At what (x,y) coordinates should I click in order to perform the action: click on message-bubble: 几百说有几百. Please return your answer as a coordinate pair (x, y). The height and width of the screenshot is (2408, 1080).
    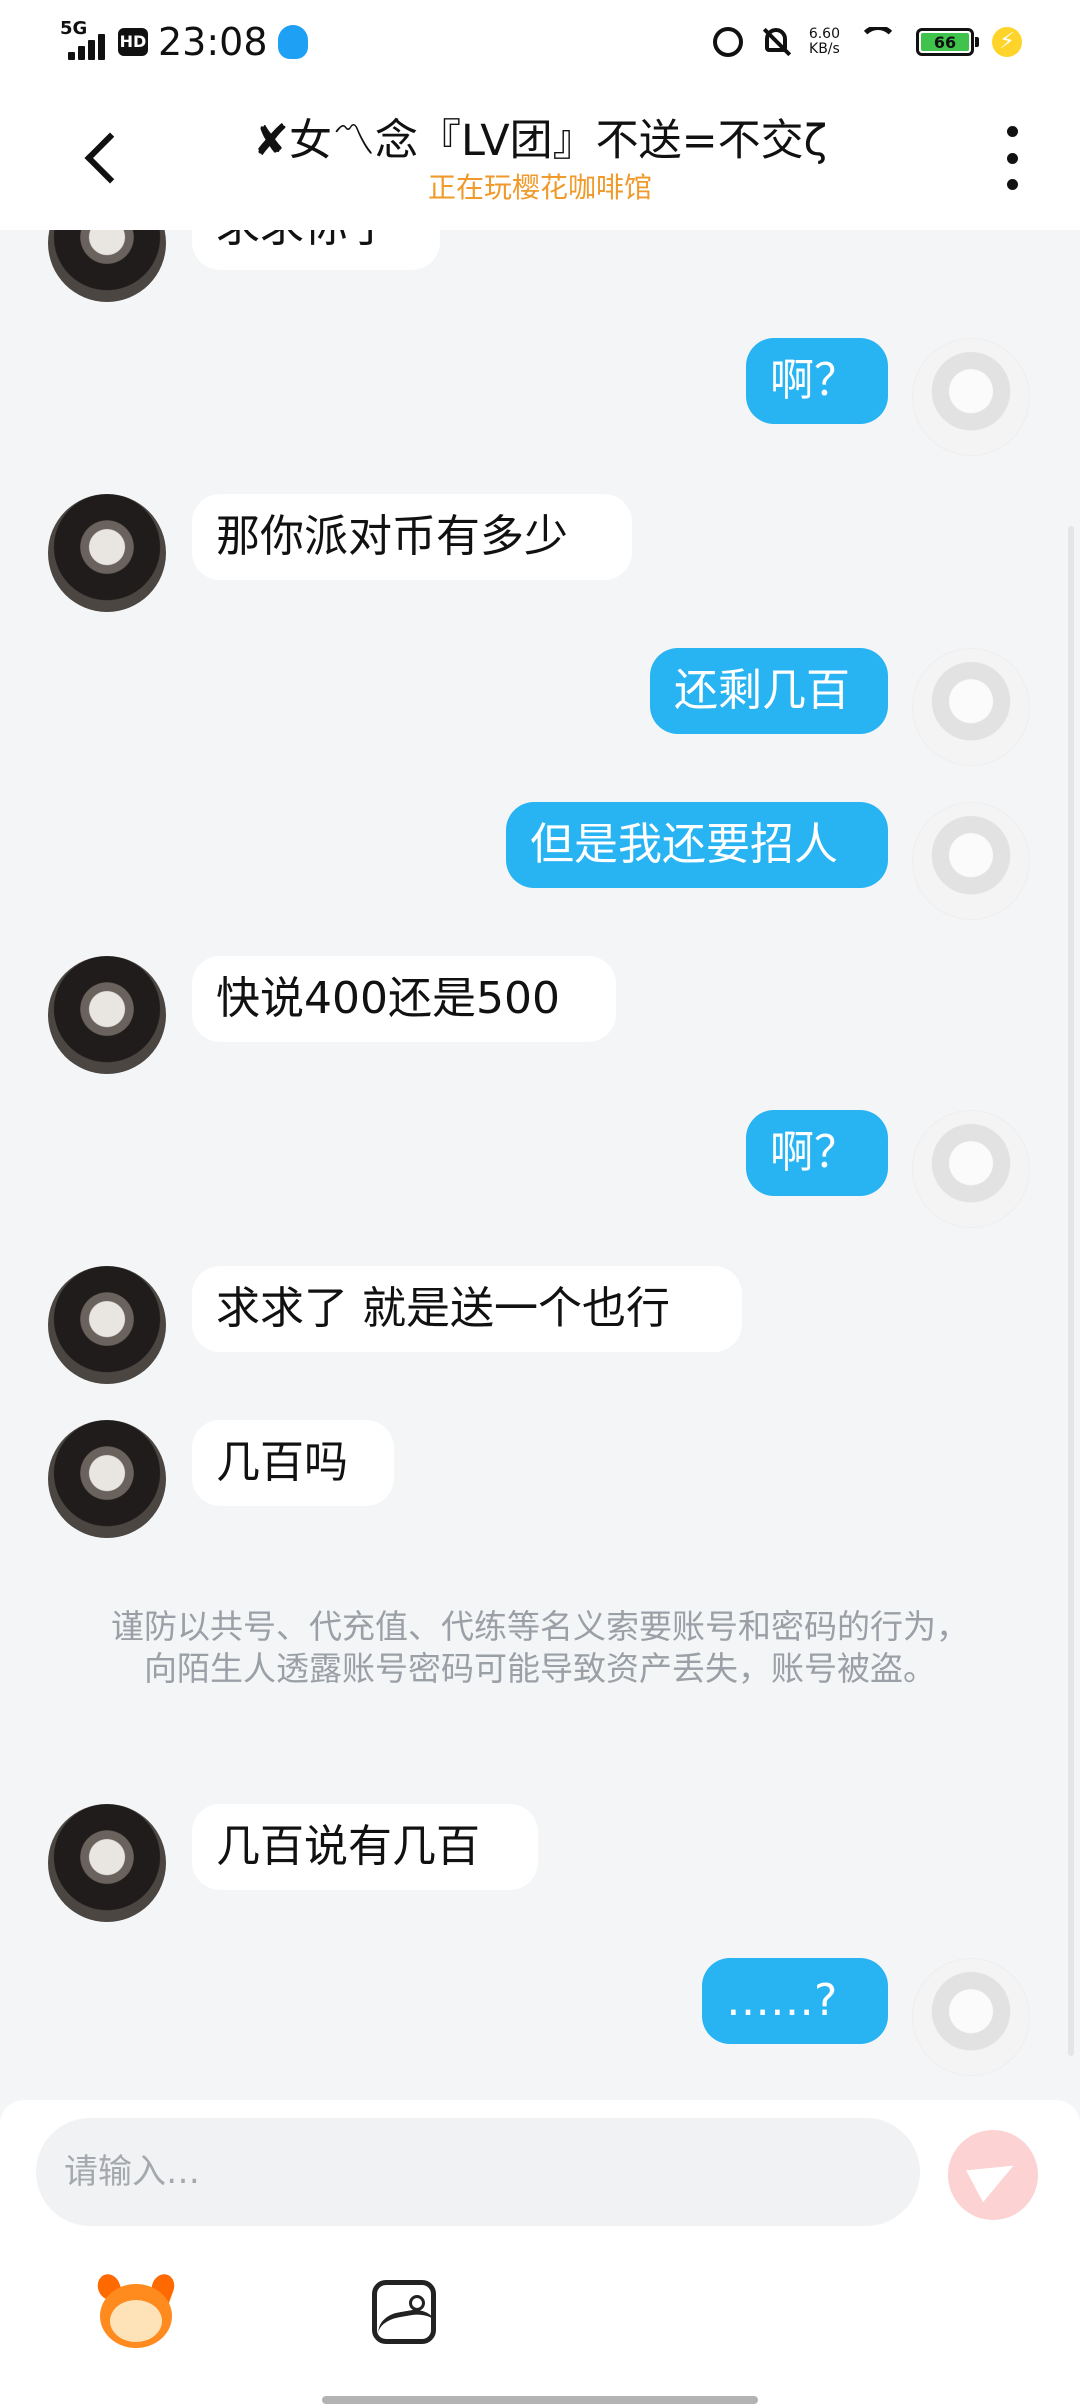
    Looking at the image, I should click on (365, 1847).